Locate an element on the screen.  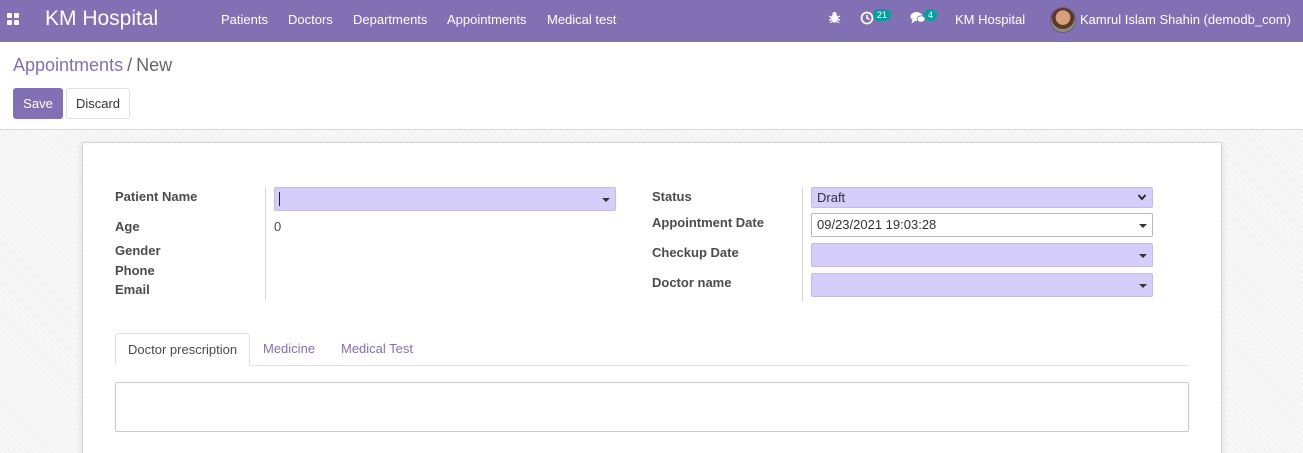
breadcrumb: Appointments / New is located at coordinates (92, 65).